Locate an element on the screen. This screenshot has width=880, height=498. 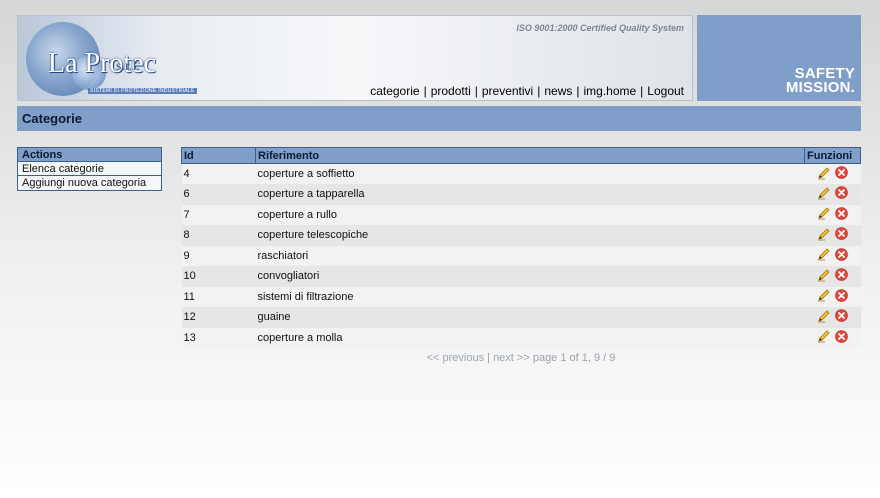
cell-riferimento: coperture a rullo is located at coordinates (530, 214).